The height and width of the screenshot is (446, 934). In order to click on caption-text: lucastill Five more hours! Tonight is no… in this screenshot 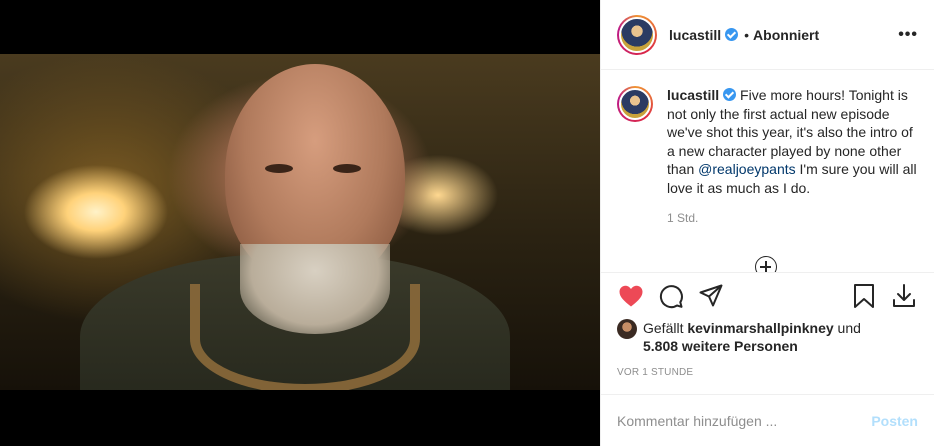, I will do `click(792, 141)`.